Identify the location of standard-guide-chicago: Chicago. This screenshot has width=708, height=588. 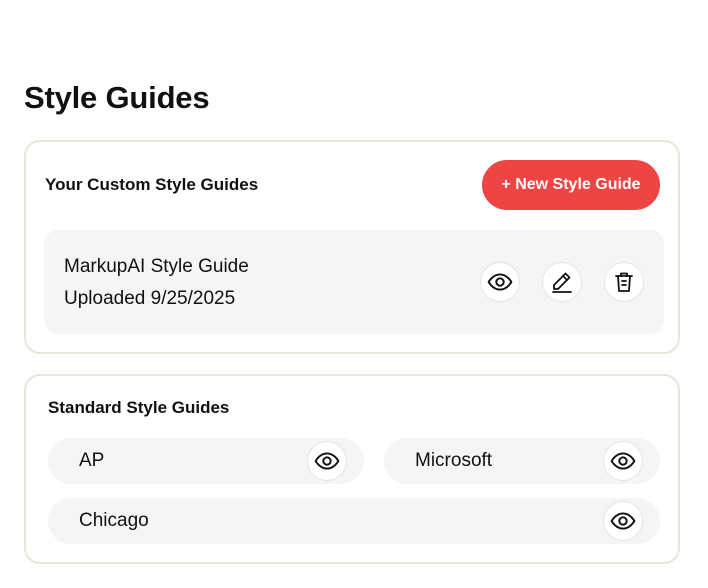
(354, 521).